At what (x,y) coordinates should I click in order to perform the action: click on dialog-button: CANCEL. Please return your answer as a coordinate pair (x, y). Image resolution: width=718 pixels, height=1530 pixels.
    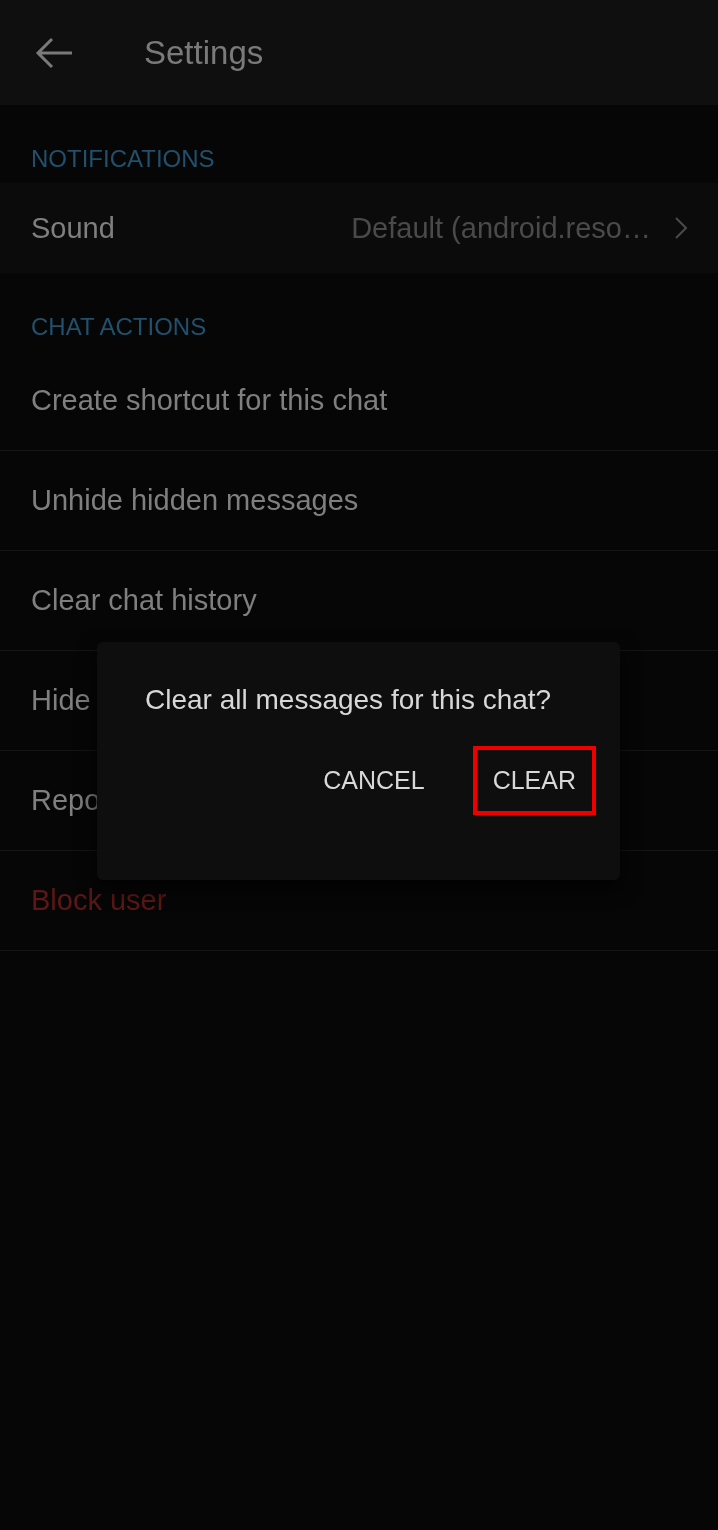
    Looking at the image, I should click on (374, 780).